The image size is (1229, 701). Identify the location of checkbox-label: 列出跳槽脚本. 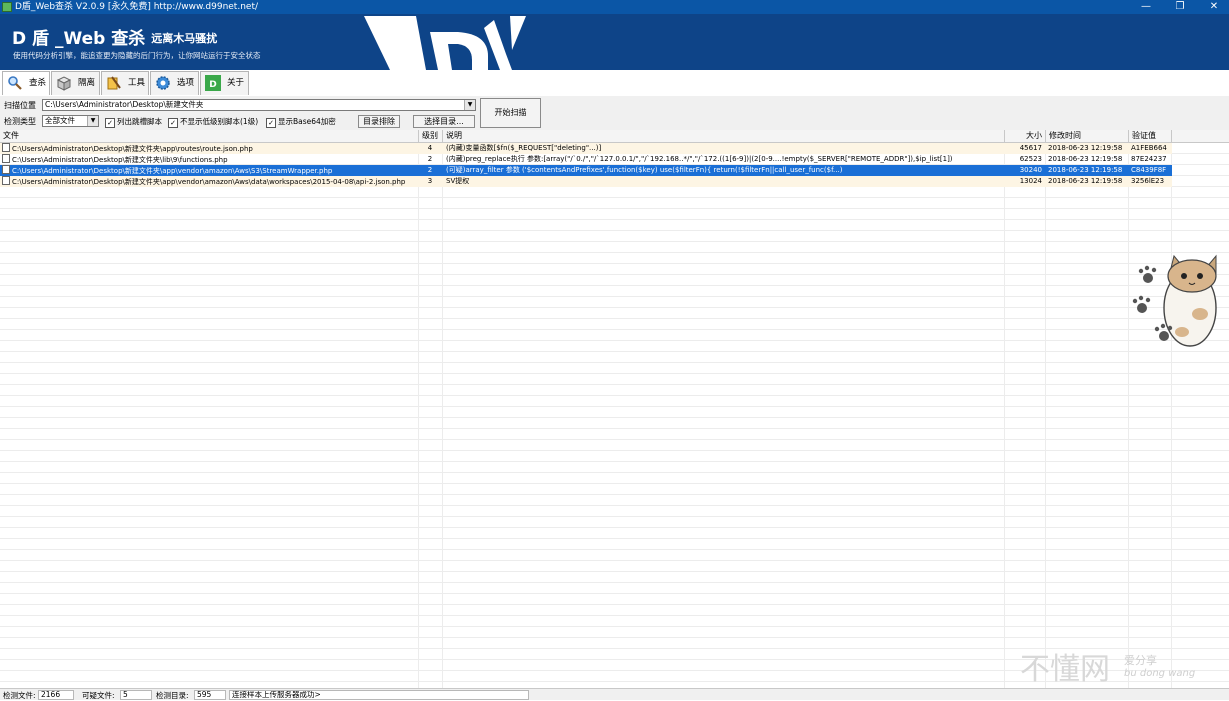
(139, 121).